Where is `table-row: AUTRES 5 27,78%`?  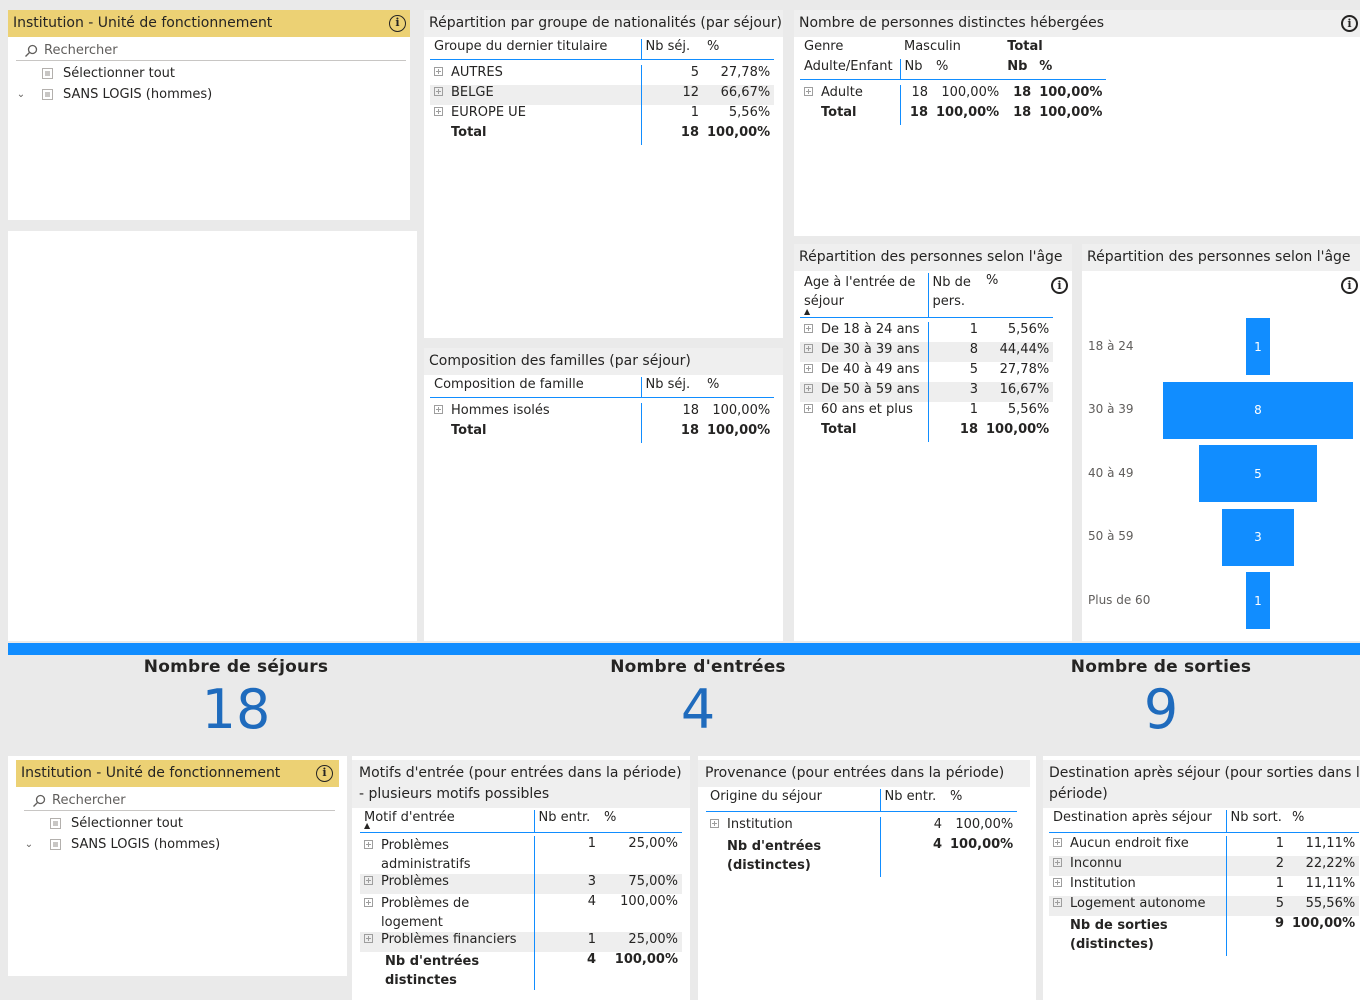
table-row: AUTRES 5 27,78% is located at coordinates (602, 75).